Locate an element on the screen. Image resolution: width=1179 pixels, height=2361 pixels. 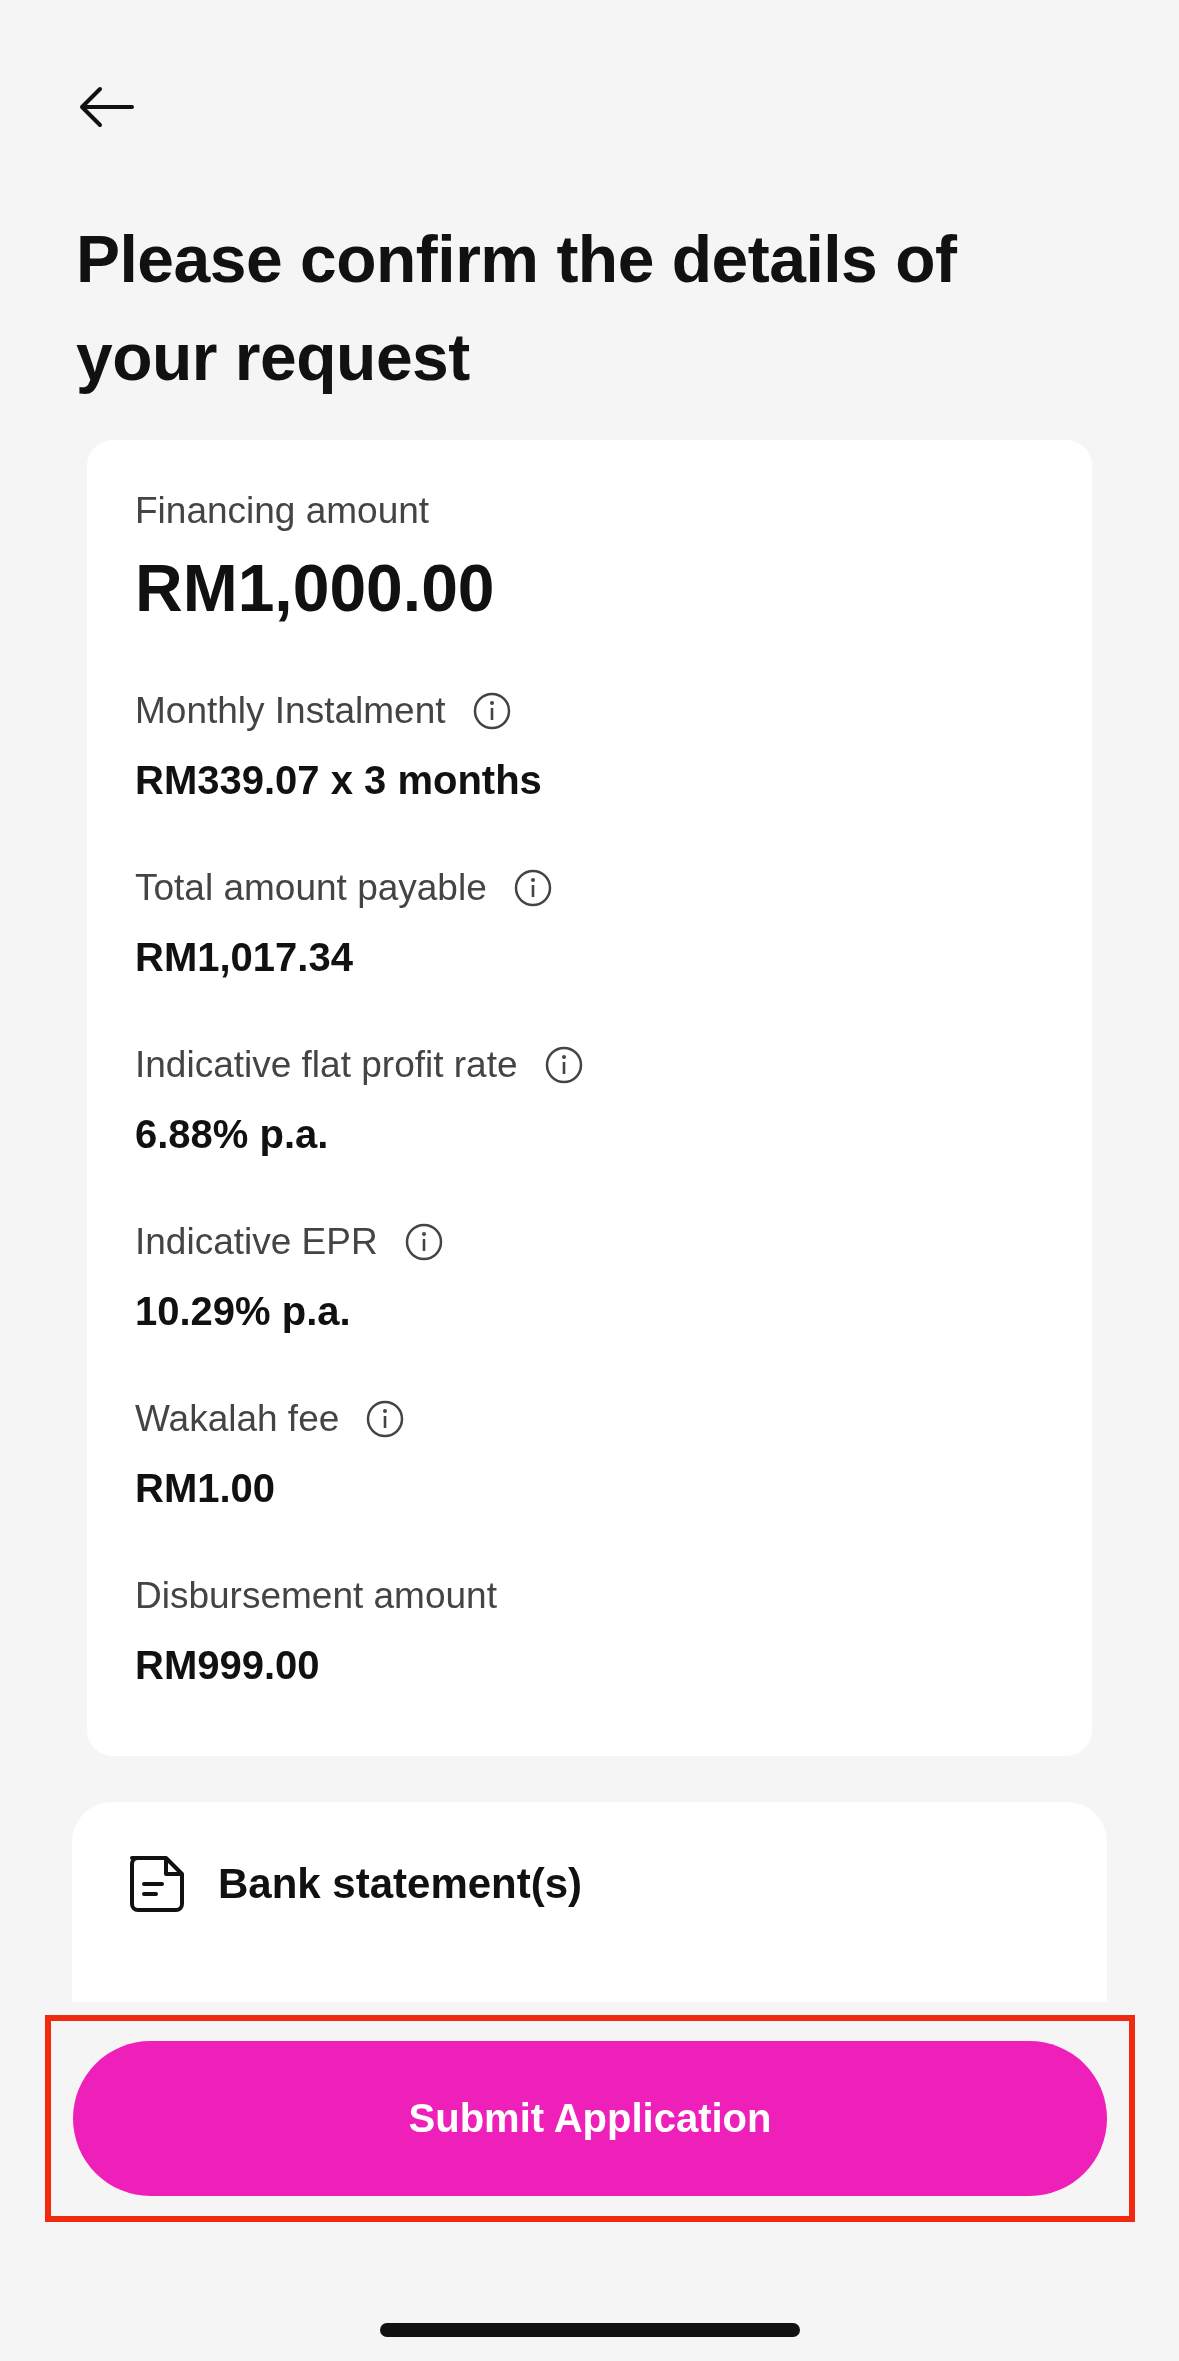
detail-value: RM1.00 is located at coordinates (206, 1488).